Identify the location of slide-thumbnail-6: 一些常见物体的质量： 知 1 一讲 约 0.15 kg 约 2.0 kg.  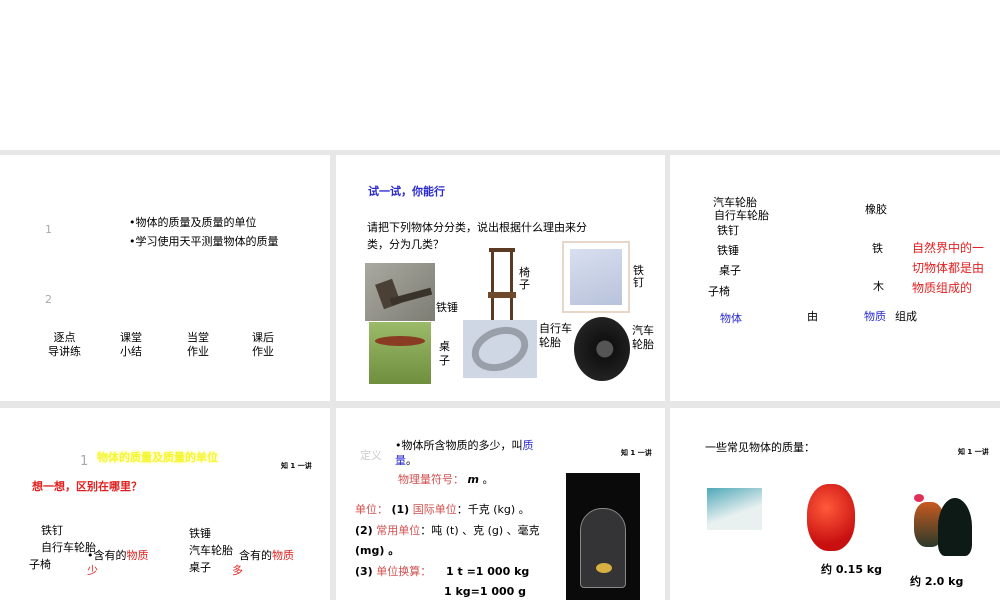
(835, 504).